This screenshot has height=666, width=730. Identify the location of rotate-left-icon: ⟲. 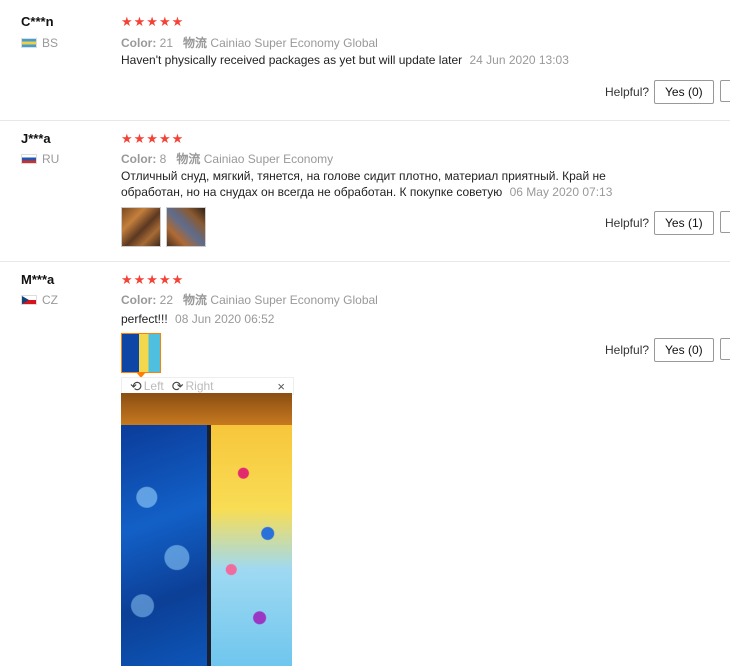
(136, 385).